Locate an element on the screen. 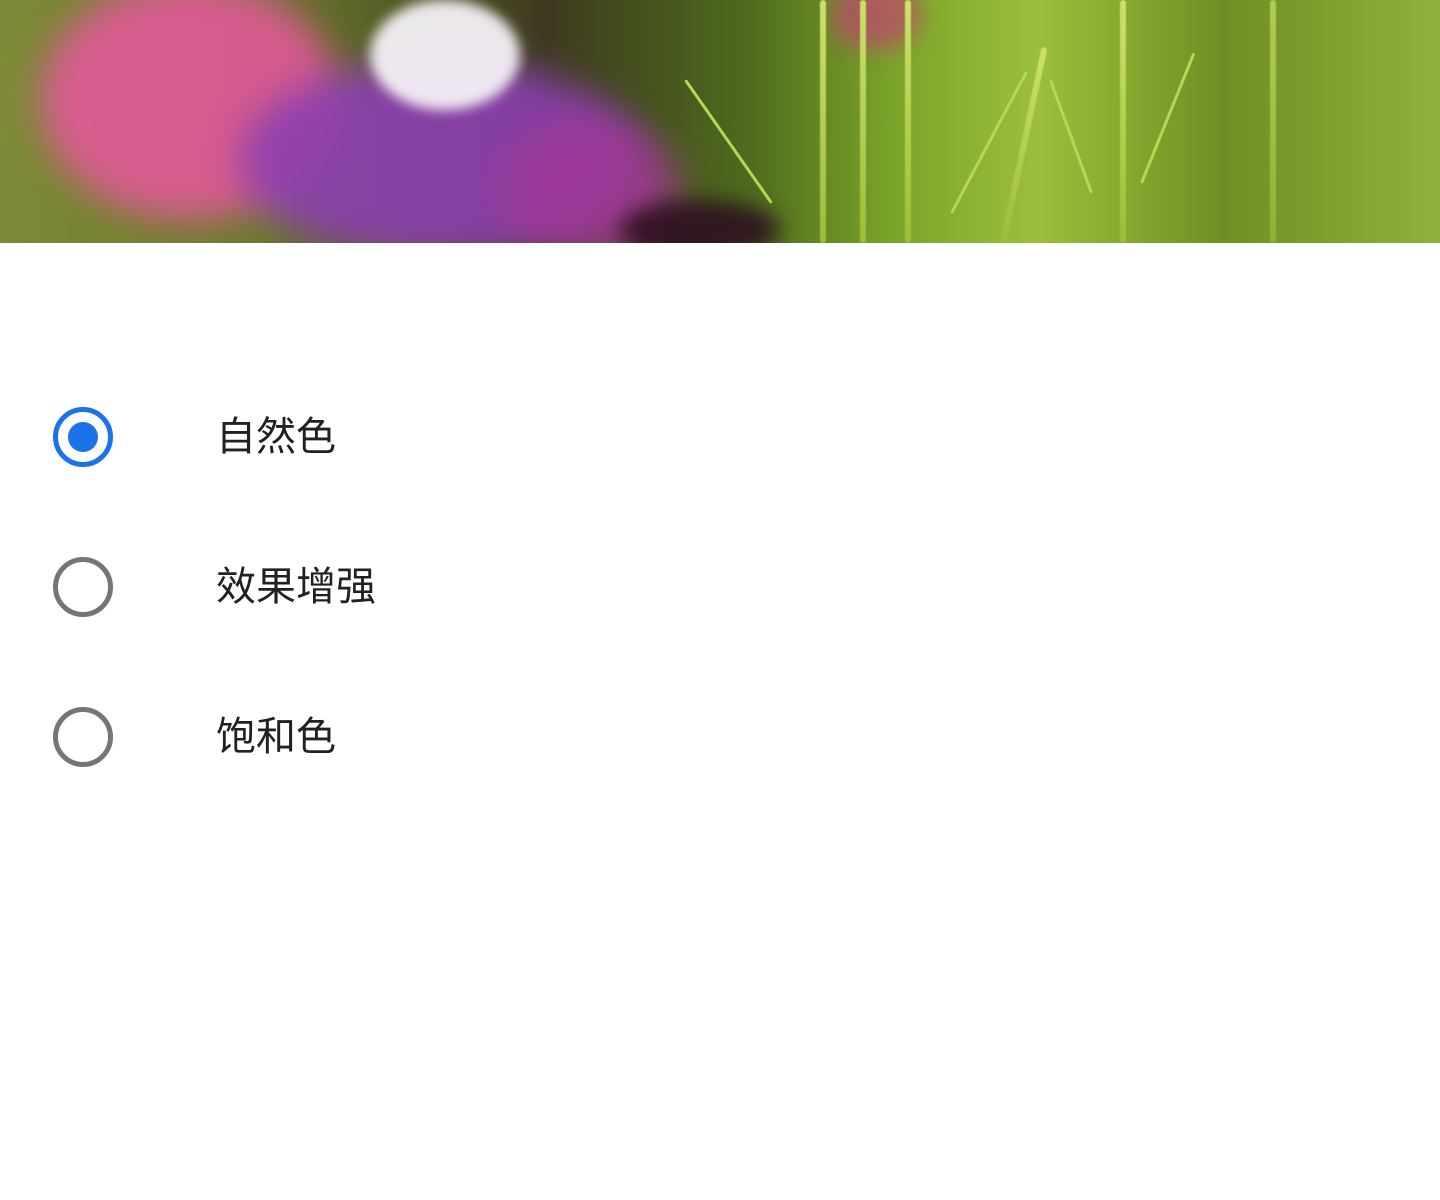  option-label: 效果增强 is located at coordinates (296, 587).